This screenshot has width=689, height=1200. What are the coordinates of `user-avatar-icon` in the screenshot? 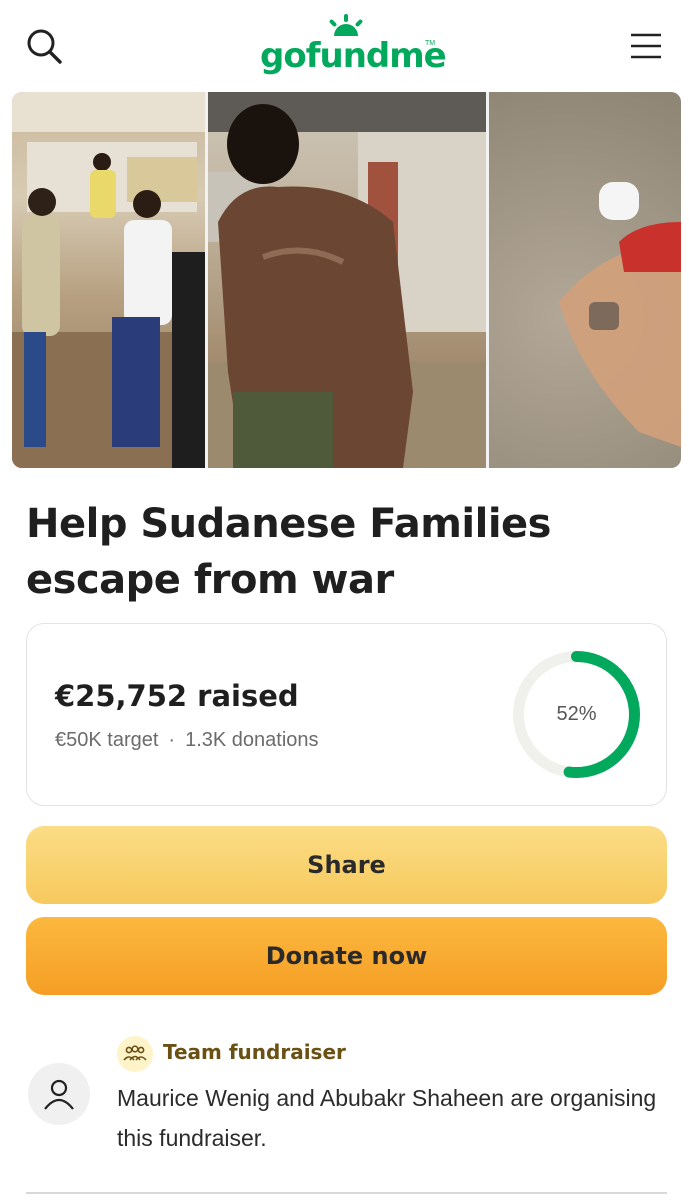 It's located at (59, 1094).